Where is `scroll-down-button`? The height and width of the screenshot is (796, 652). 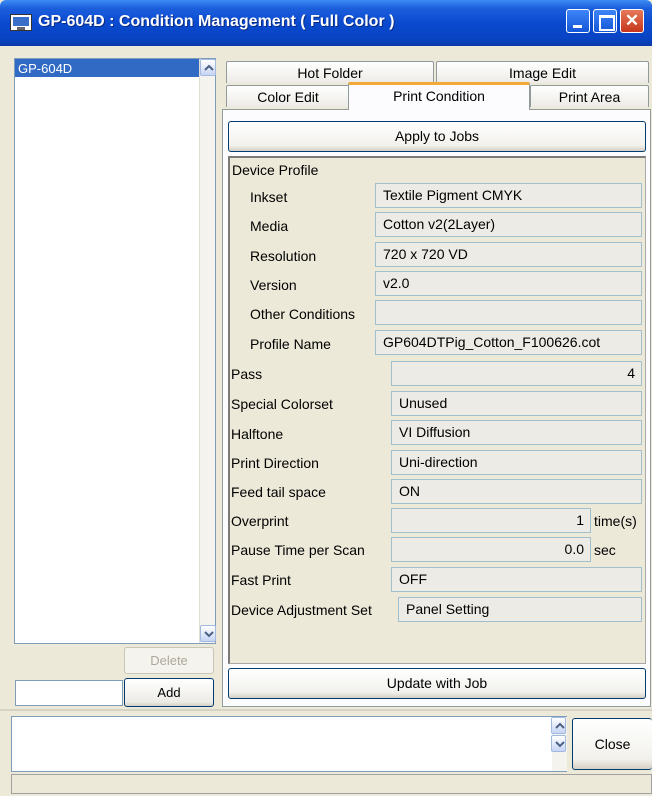
scroll-down-button is located at coordinates (208, 633).